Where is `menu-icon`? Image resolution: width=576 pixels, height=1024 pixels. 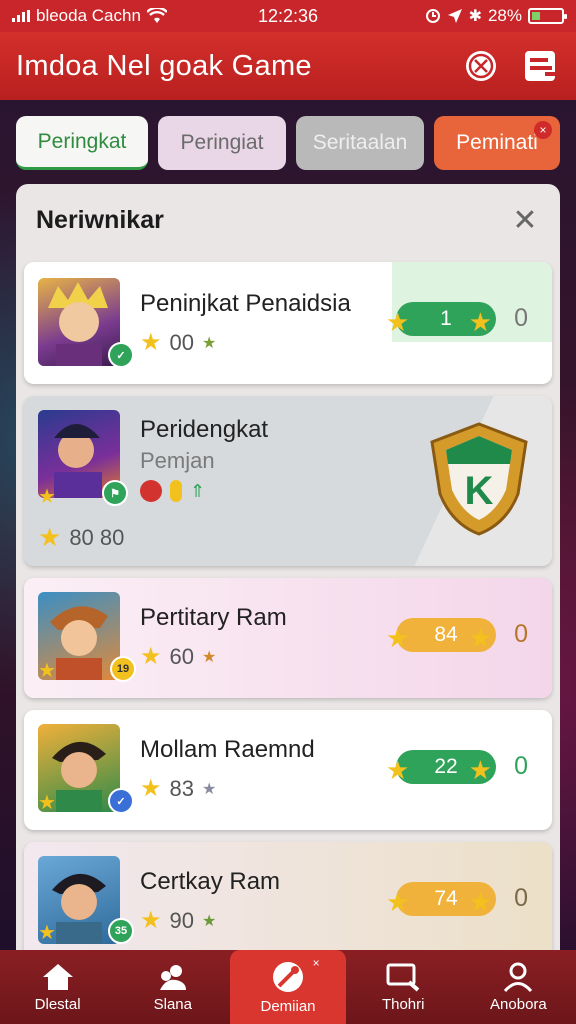 menu-icon is located at coordinates (540, 66).